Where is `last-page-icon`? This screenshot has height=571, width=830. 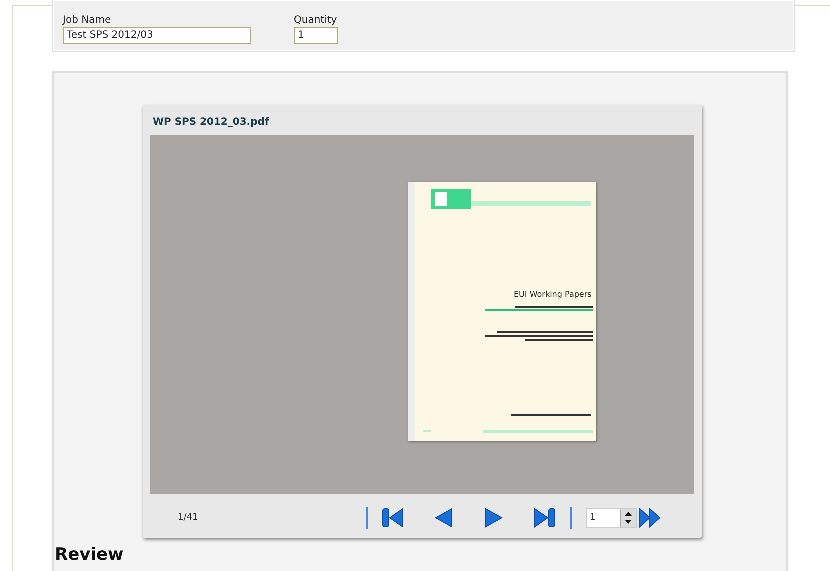 last-page-icon is located at coordinates (545, 518).